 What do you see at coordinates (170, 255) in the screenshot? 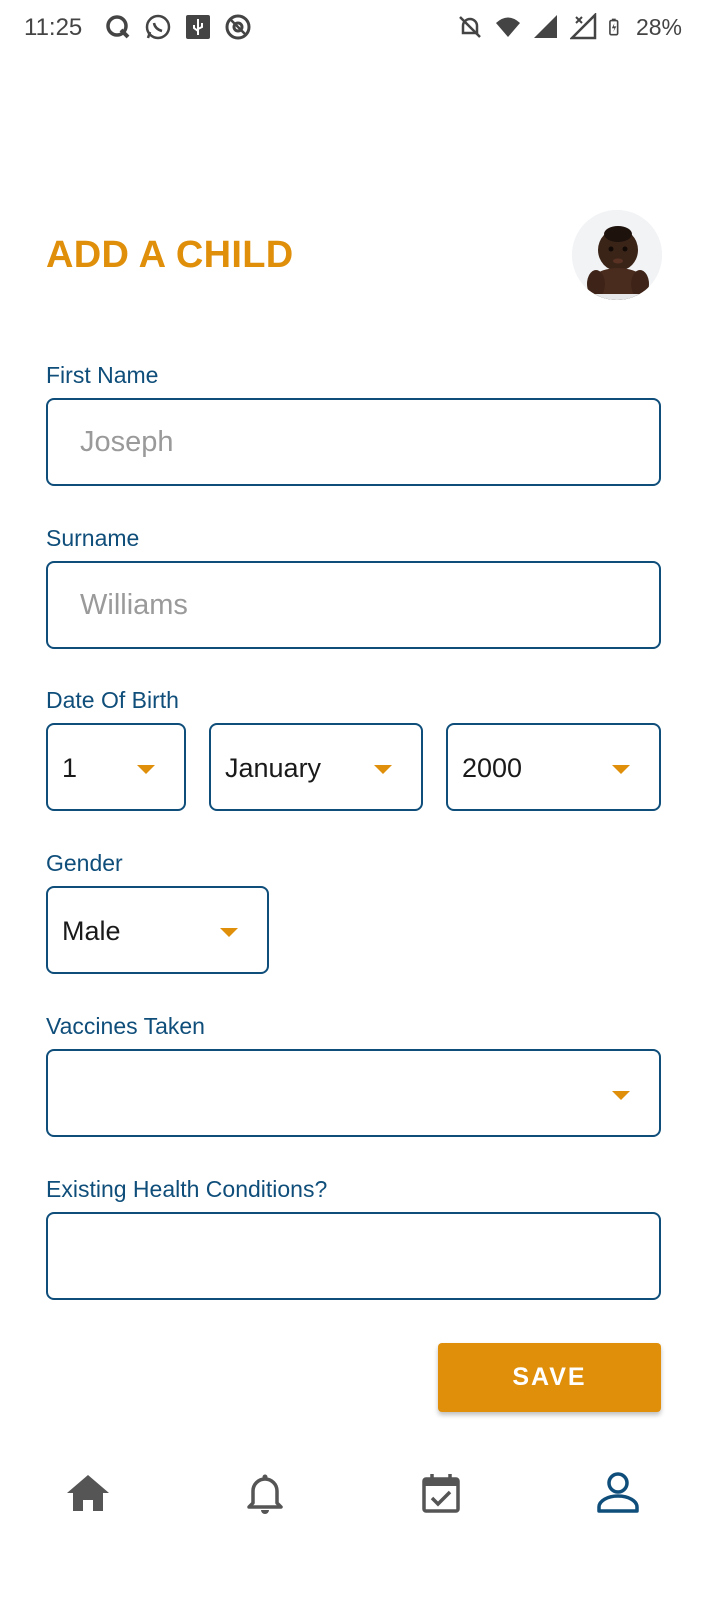
I see `page-title: ADD A CHILD` at bounding box center [170, 255].